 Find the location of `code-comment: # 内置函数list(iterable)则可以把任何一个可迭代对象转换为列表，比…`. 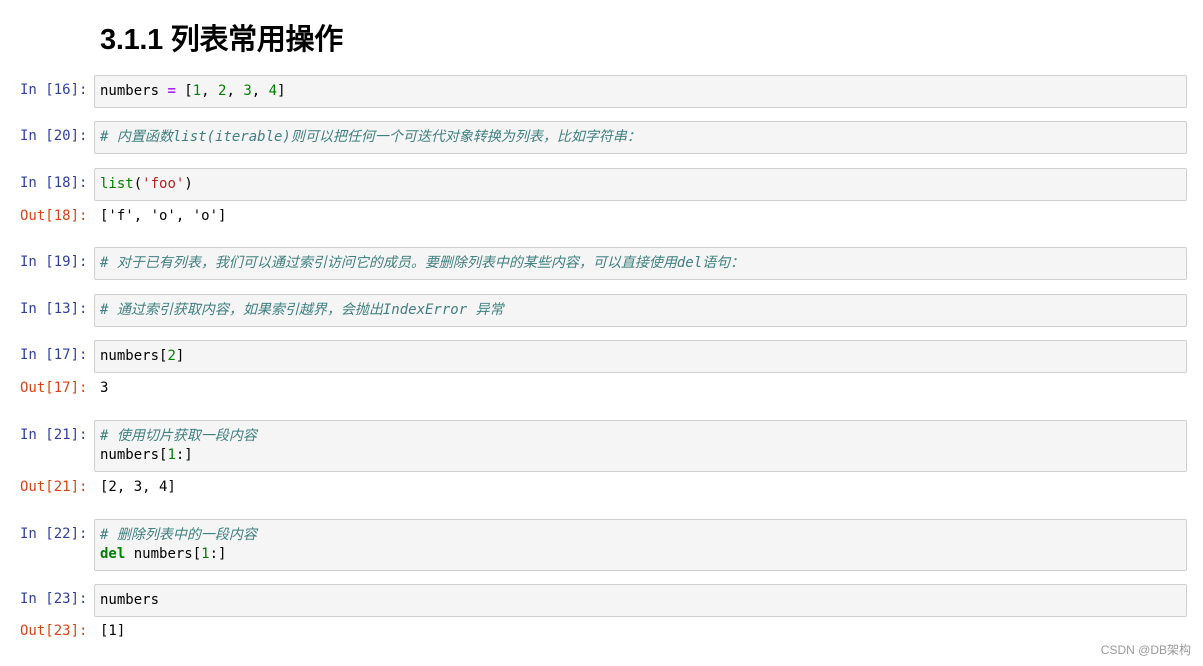

code-comment: # 内置函数list(iterable)则可以把任何一个可迭代对象转换为列表，比… is located at coordinates (370, 137).